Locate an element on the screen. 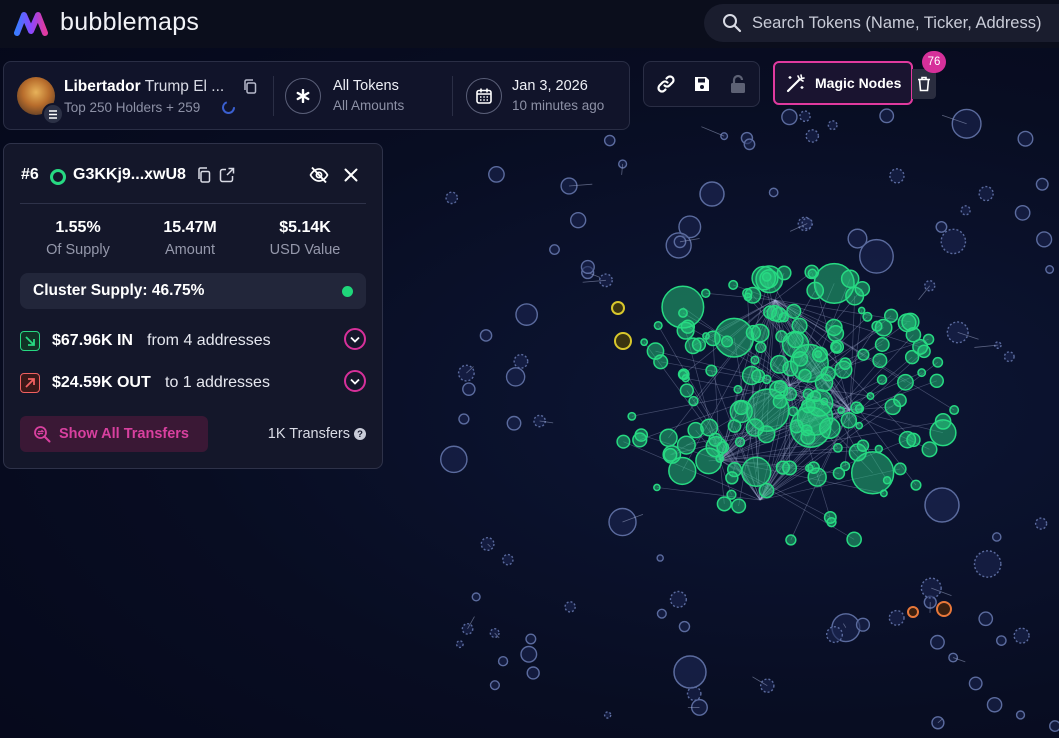 The image size is (1059, 738). search-input is located at coordinates (904, 23).